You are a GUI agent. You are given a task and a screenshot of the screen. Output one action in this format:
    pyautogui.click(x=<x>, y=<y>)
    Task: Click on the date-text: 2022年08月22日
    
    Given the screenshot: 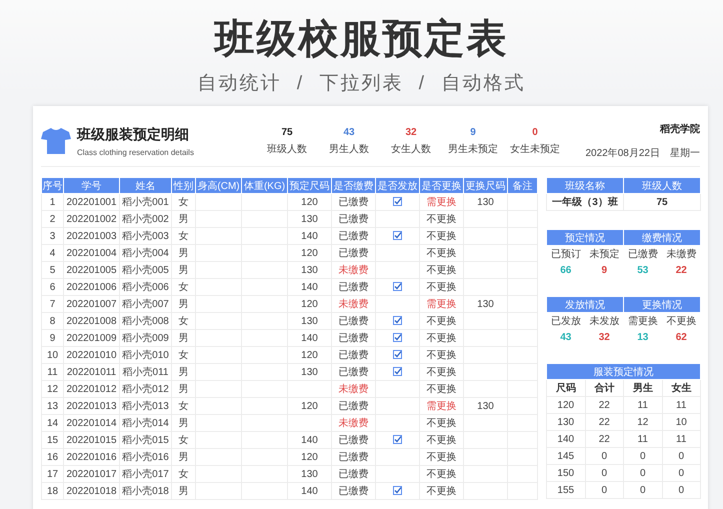 What is the action you would take?
    pyautogui.click(x=623, y=153)
    